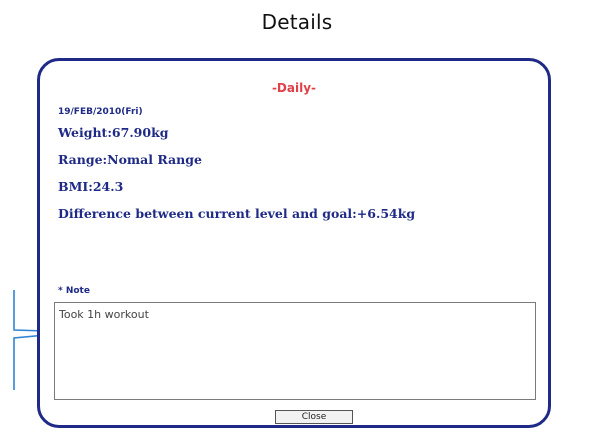 The image size is (594, 436). I want to click on note-label: * Note, so click(74, 291).